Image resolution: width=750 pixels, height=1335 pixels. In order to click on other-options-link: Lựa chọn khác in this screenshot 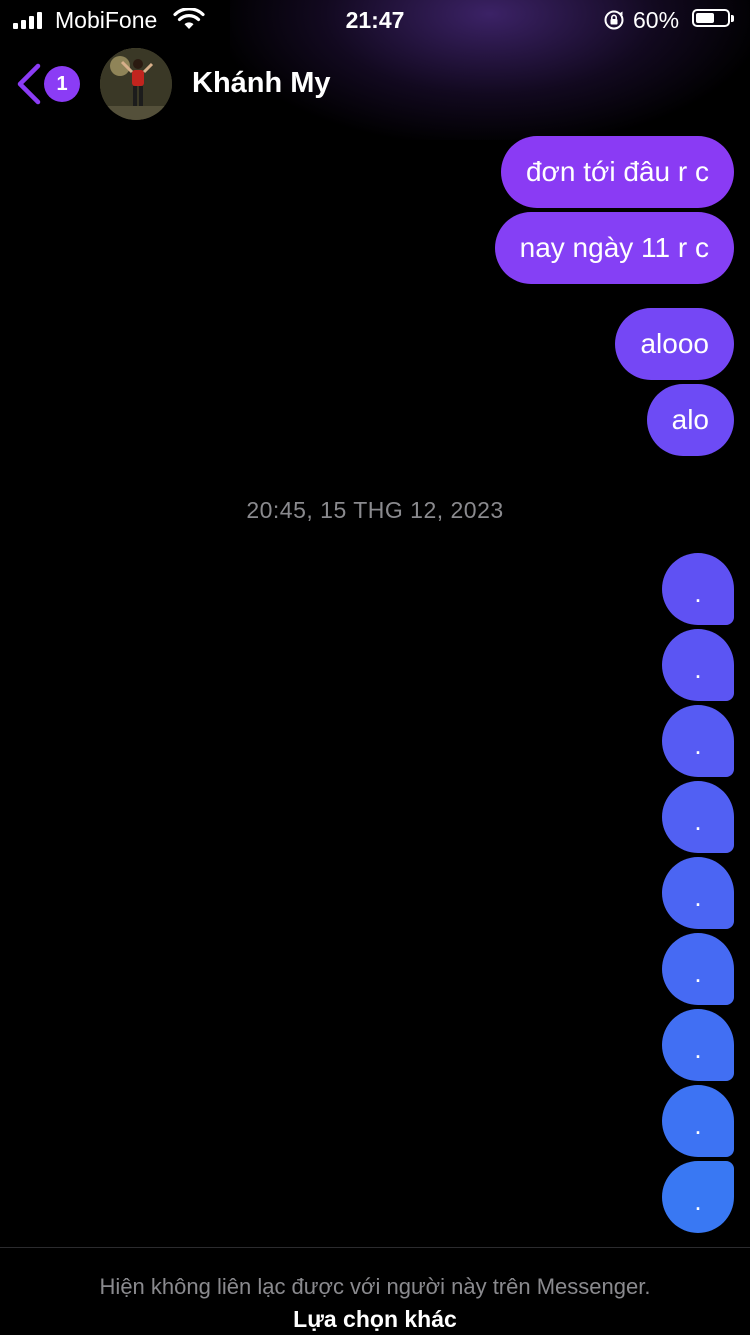, I will do `click(375, 1319)`.